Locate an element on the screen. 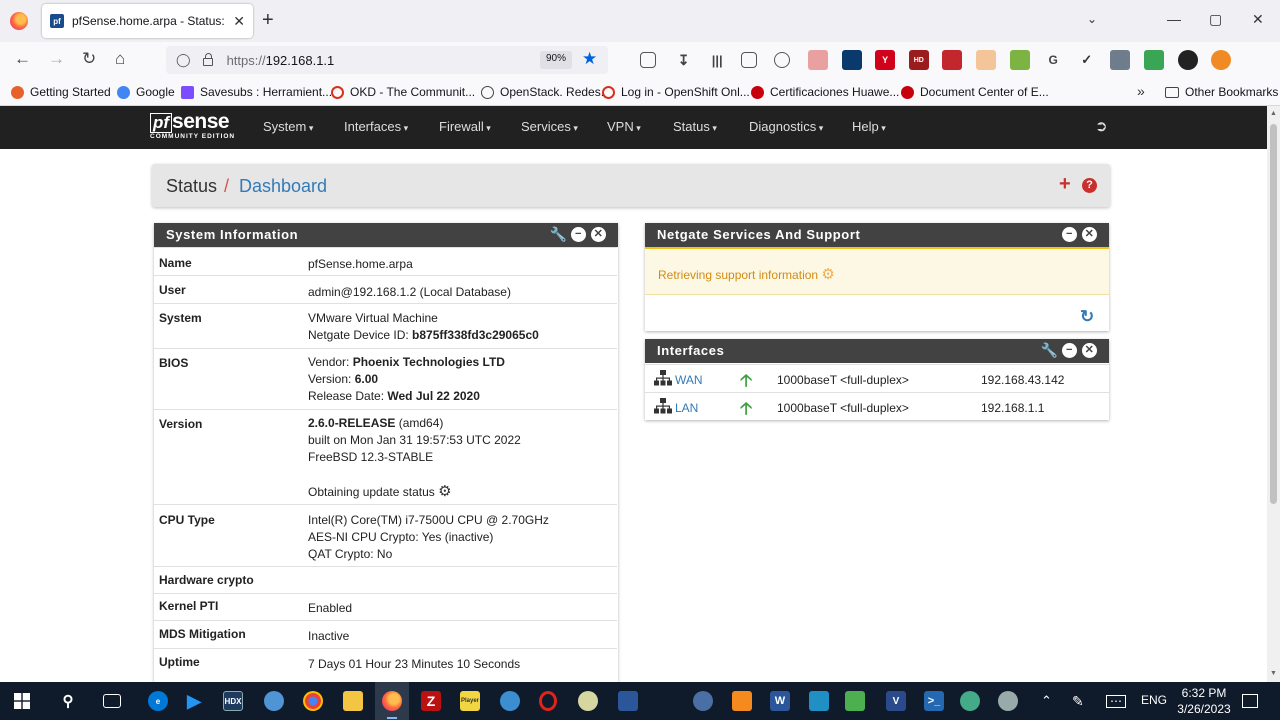 This screenshot has height=720, width=1280. extension-off-icon is located at coordinates (1120, 60).